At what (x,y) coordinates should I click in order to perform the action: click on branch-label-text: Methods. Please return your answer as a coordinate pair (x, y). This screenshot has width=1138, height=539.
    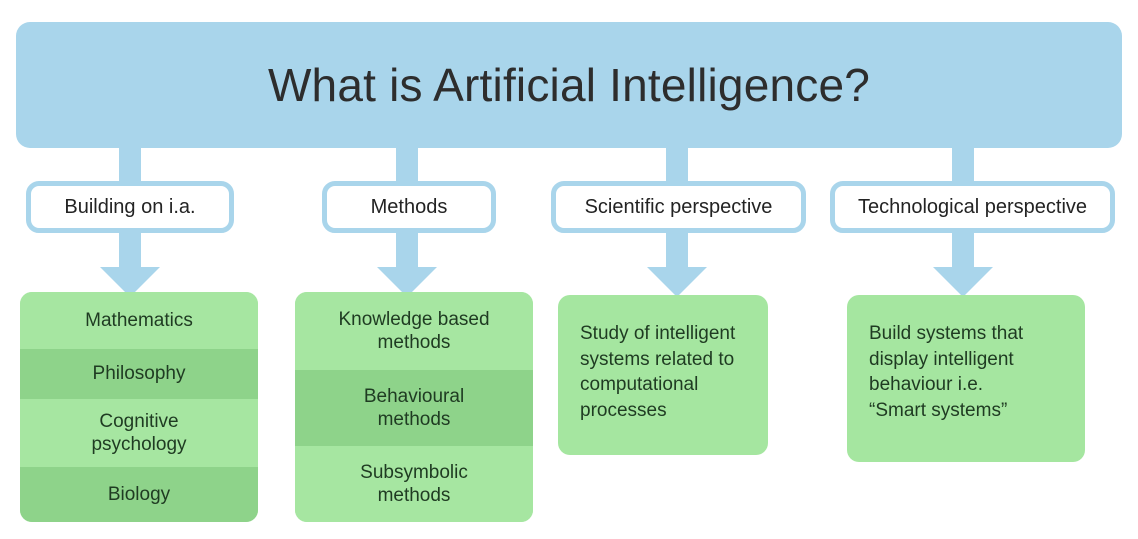
    Looking at the image, I should click on (409, 207).